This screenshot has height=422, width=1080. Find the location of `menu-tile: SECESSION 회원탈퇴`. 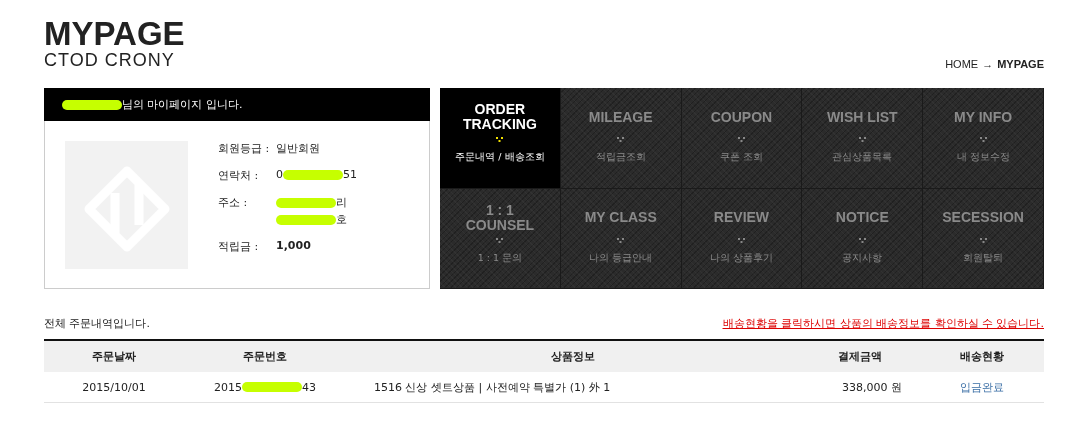

menu-tile: SECESSION 회원탈퇴 is located at coordinates (983, 238).